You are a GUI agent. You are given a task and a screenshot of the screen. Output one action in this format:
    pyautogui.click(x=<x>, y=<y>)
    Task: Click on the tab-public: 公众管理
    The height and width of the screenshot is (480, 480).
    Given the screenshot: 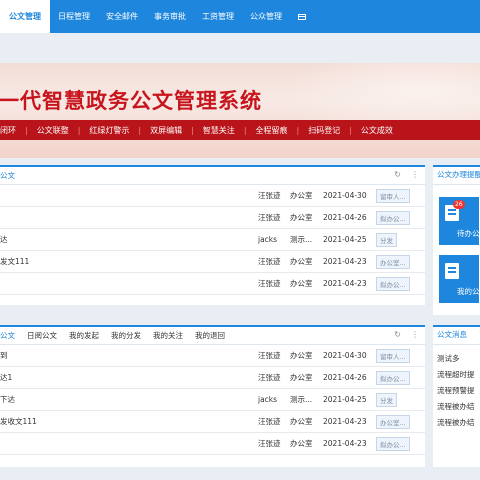 What is the action you would take?
    pyautogui.click(x=266, y=16)
    